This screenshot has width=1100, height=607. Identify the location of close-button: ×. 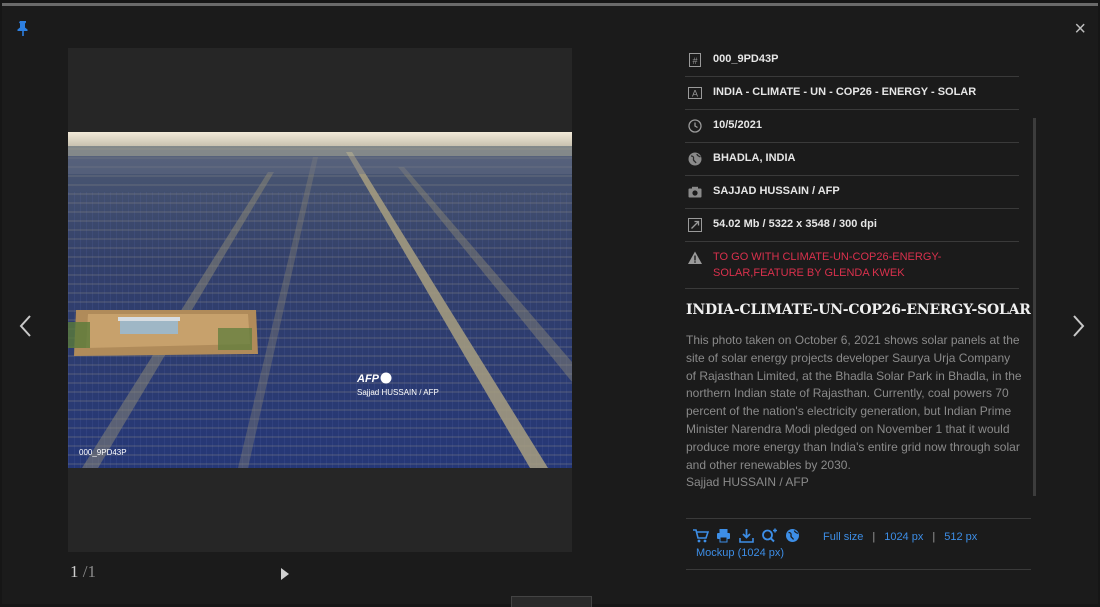
(1080, 29).